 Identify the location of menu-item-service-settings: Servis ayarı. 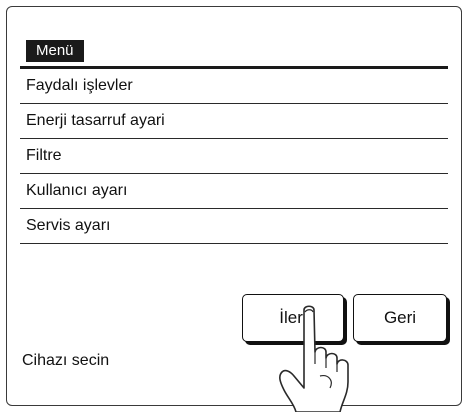
(234, 226).